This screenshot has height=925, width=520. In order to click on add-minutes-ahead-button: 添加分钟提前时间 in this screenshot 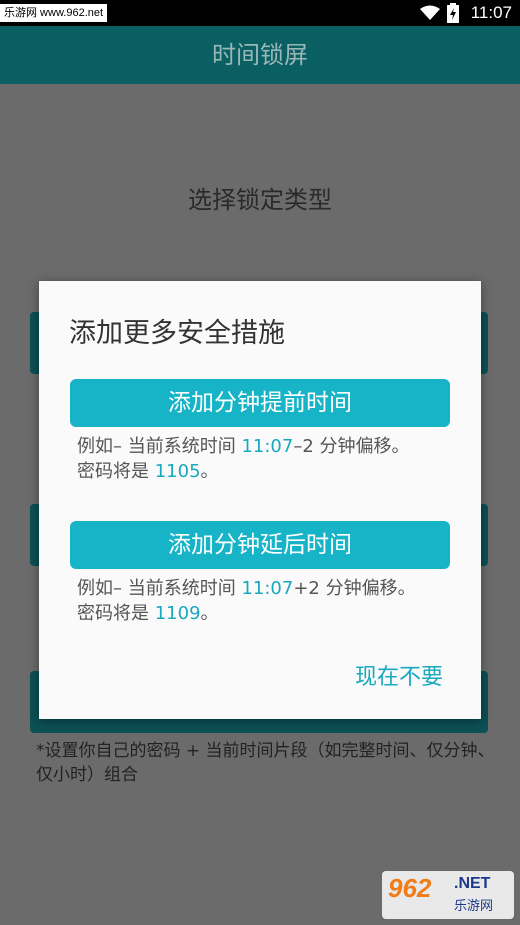, I will do `click(260, 403)`.